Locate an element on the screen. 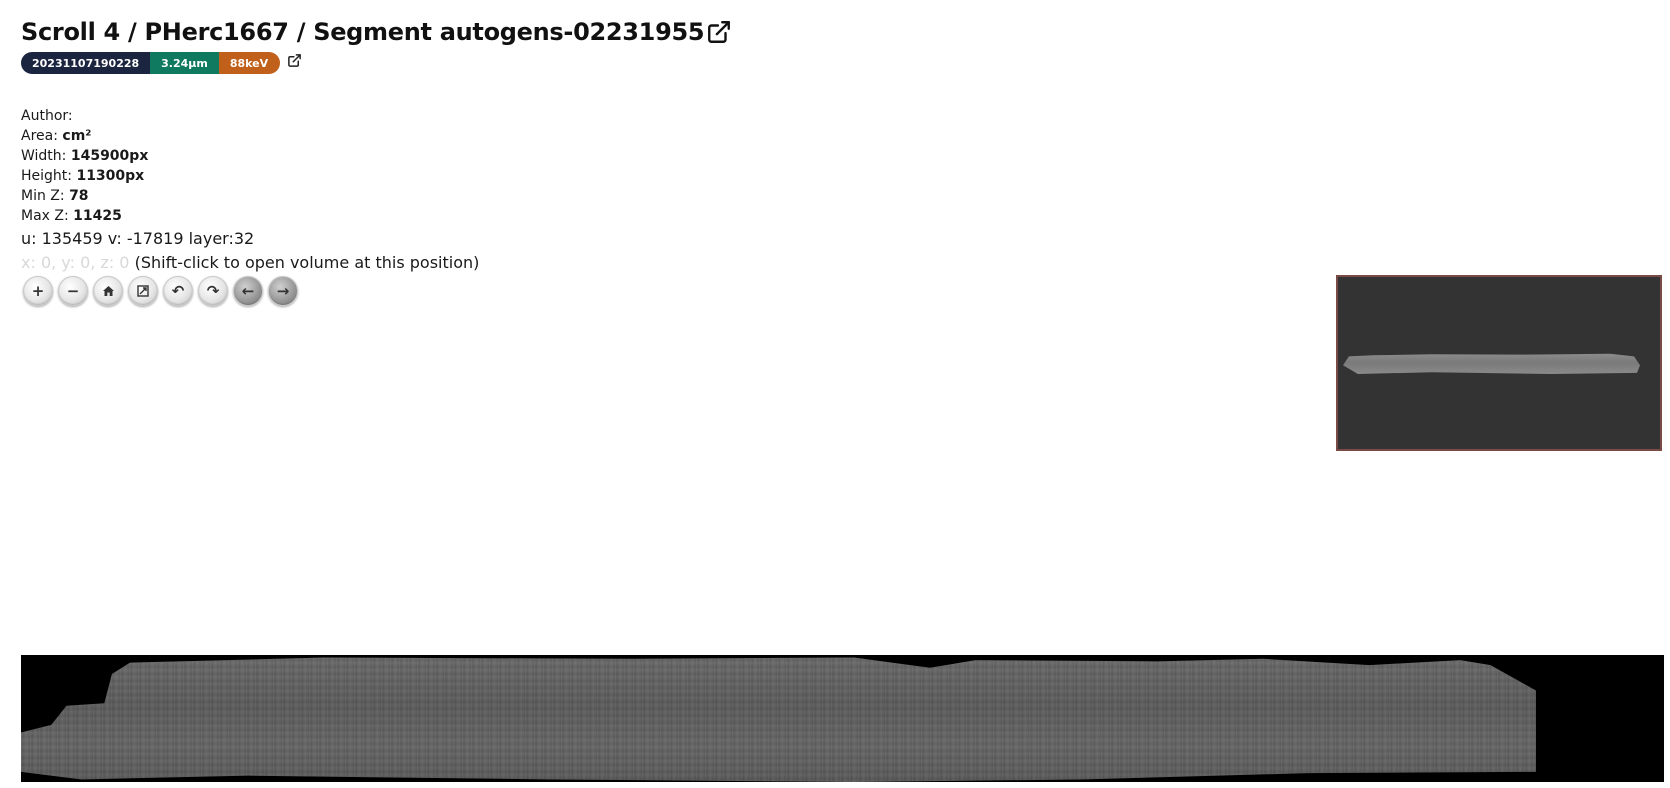 This screenshot has width=1670, height=788. area-label: Area: is located at coordinates (39, 136).